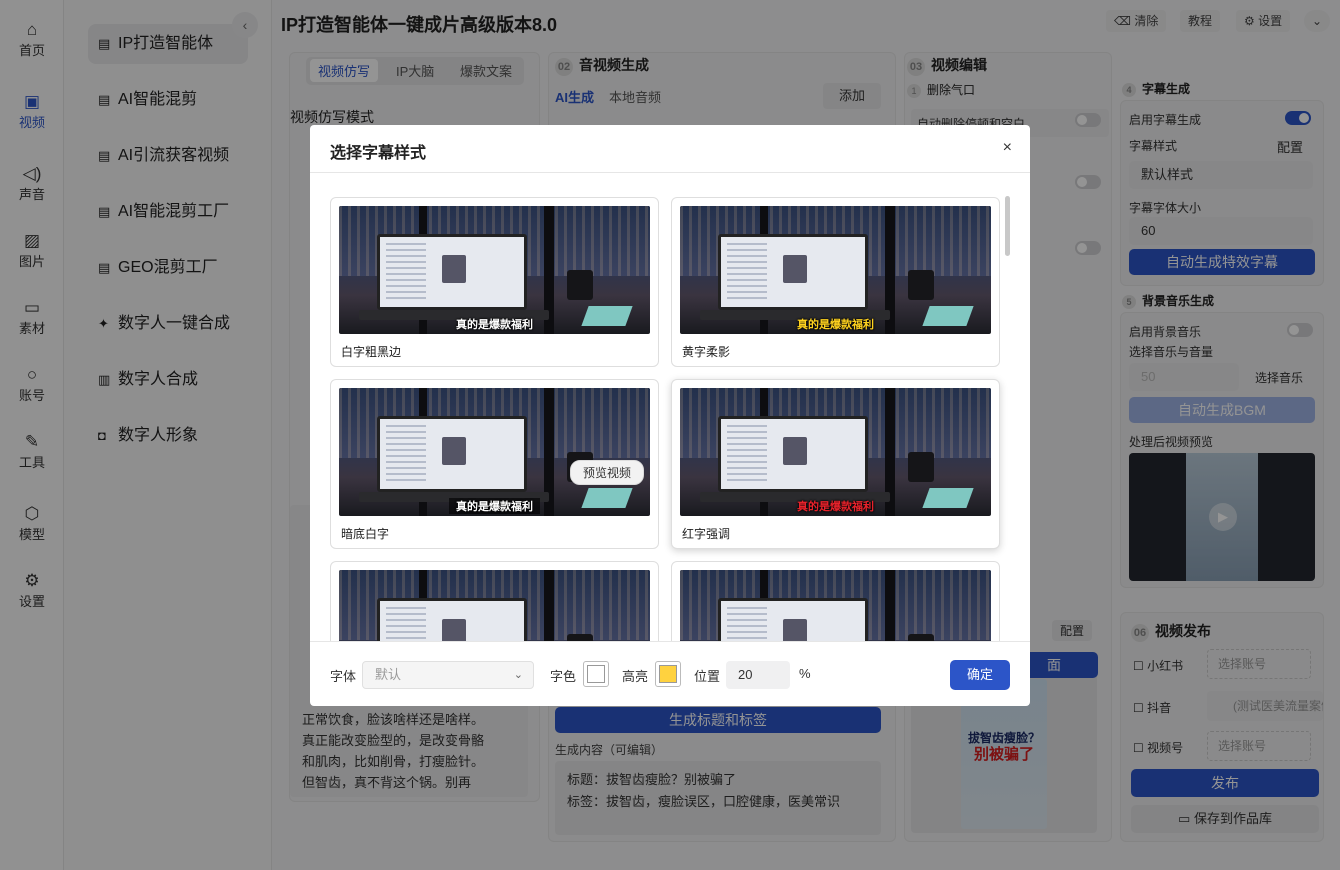 This screenshot has width=1340, height=870. Describe the element at coordinates (635, 676) in the screenshot. I see `highlight-label: 高亮` at that location.